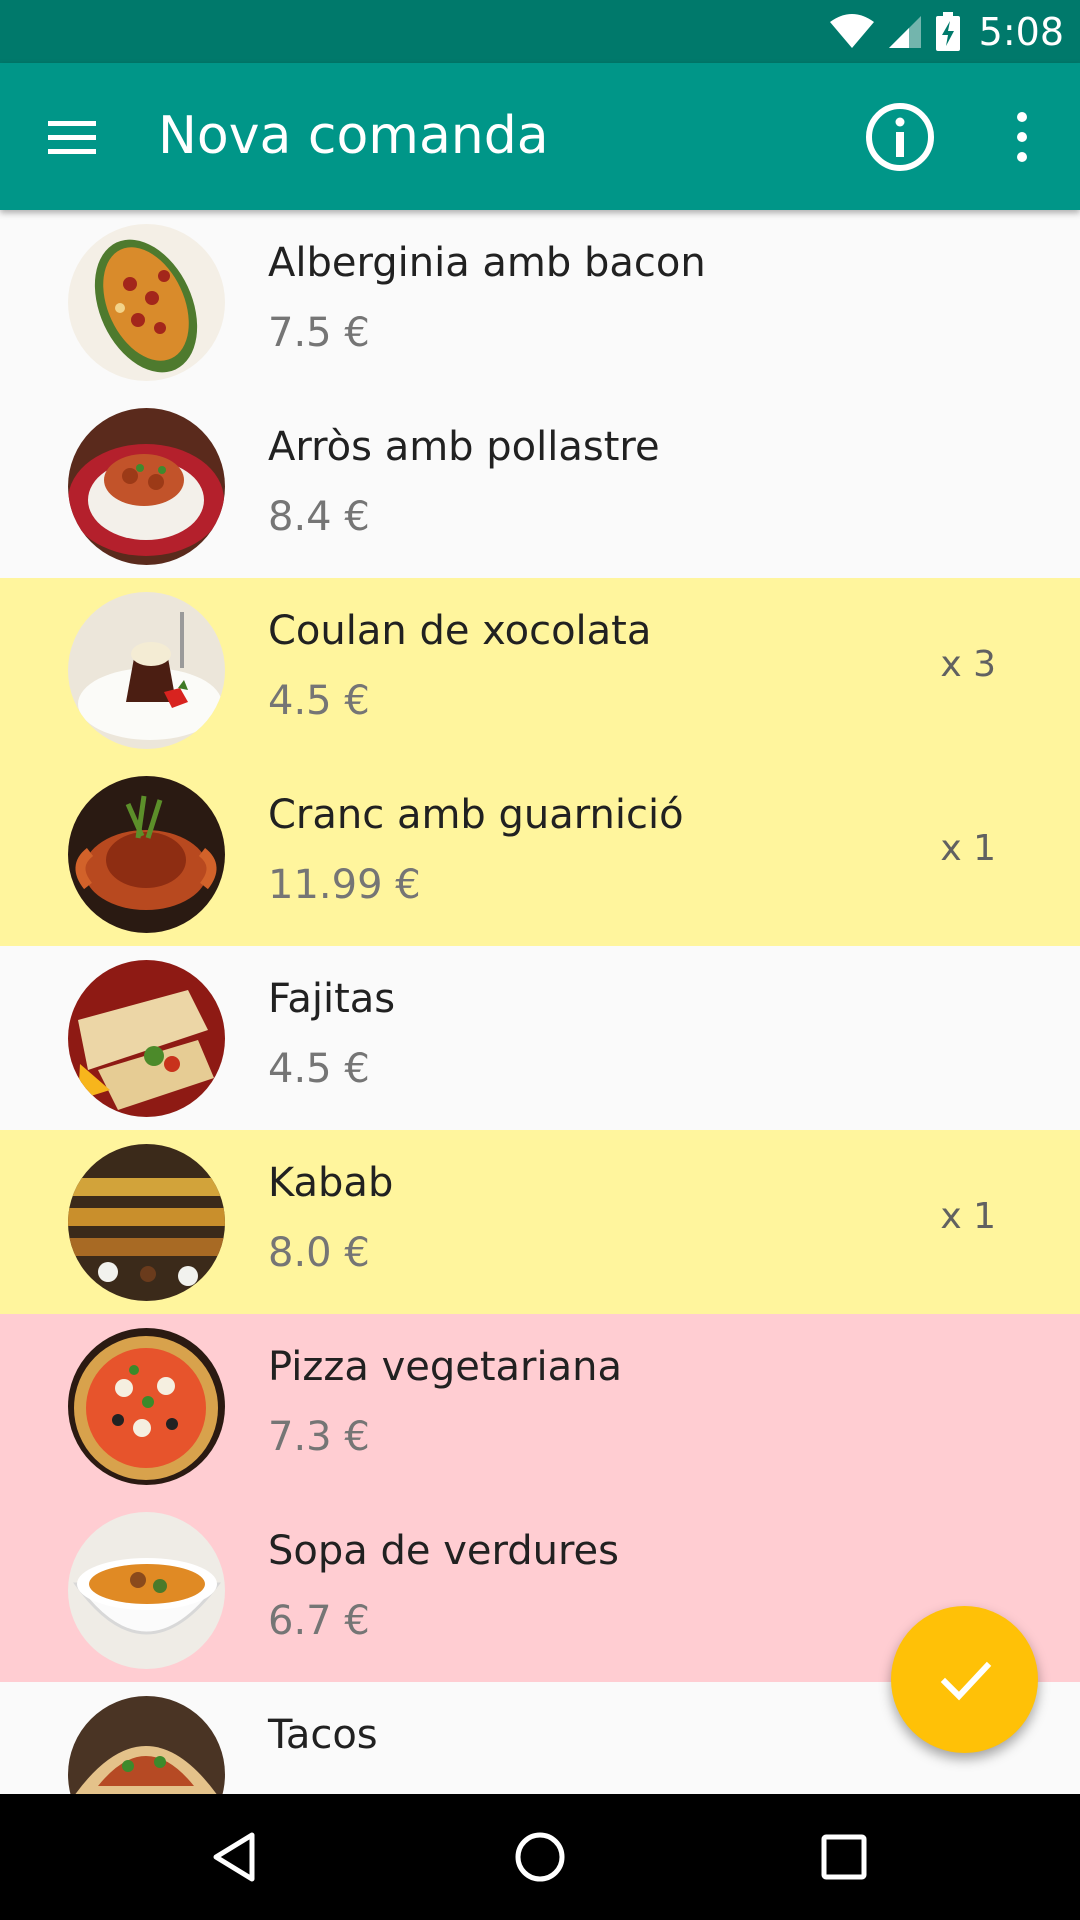  What do you see at coordinates (319, 1437) in the screenshot?
I see `dish-price: 7.3 €` at bounding box center [319, 1437].